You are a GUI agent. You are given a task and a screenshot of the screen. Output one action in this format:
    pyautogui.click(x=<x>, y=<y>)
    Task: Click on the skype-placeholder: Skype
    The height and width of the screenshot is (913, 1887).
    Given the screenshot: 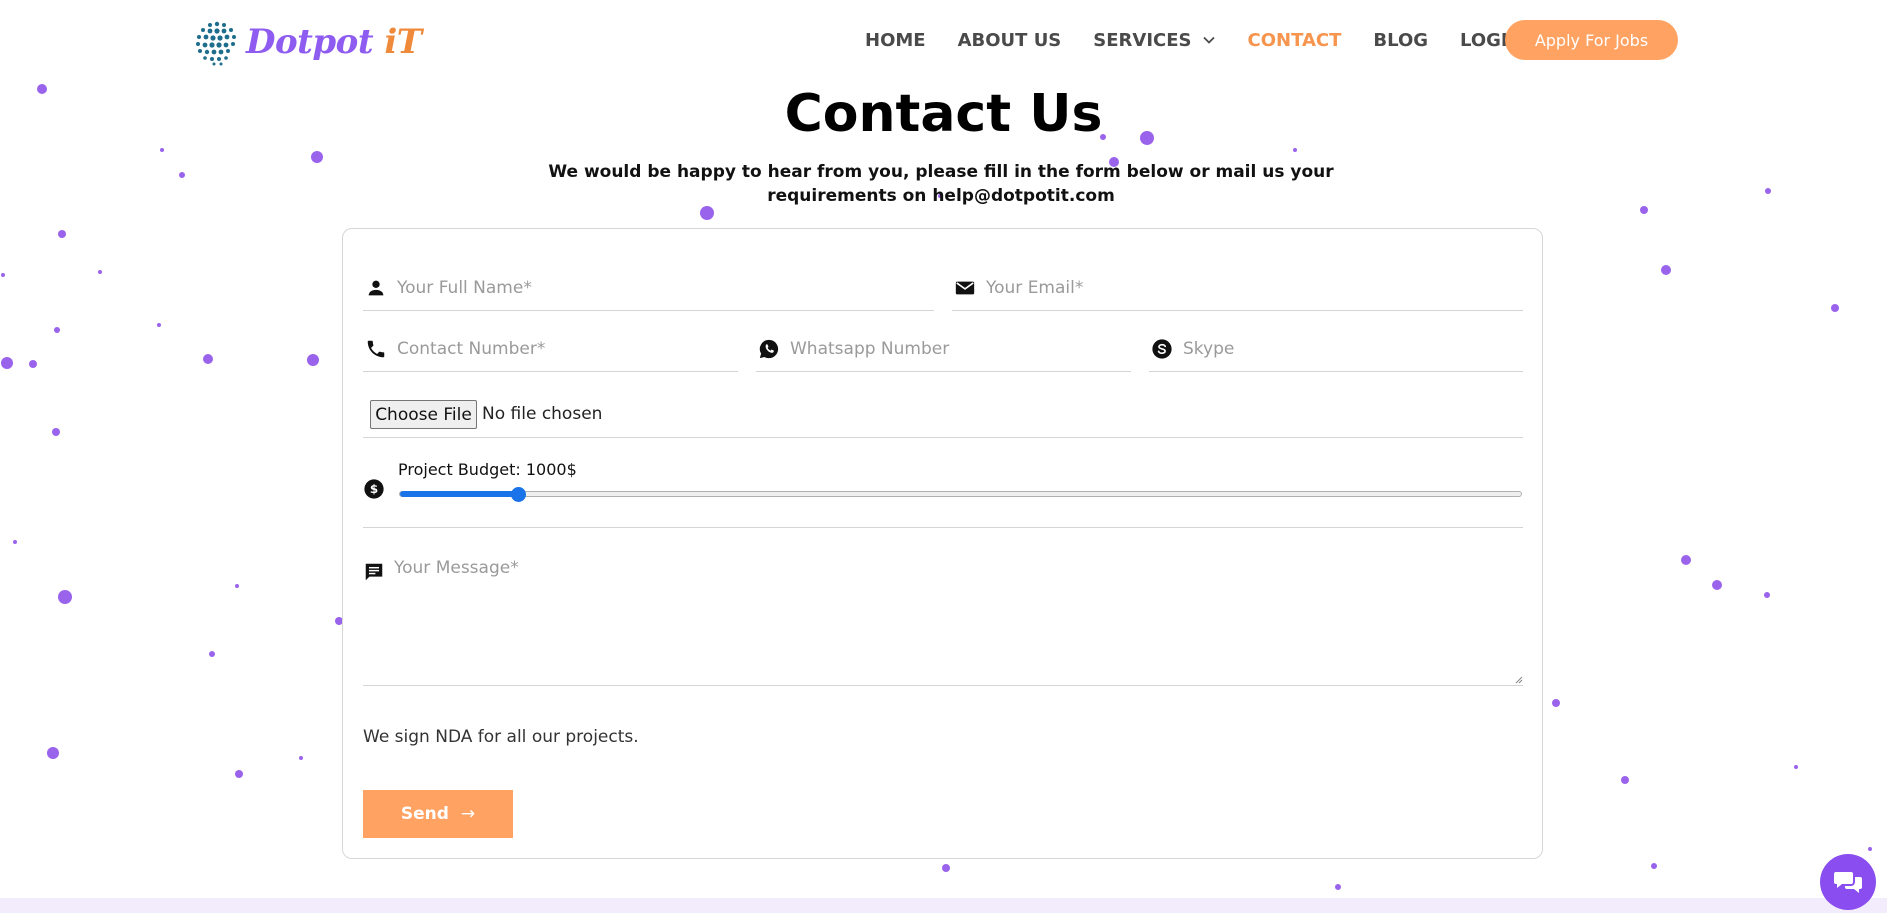 What is the action you would take?
    pyautogui.click(x=1209, y=349)
    